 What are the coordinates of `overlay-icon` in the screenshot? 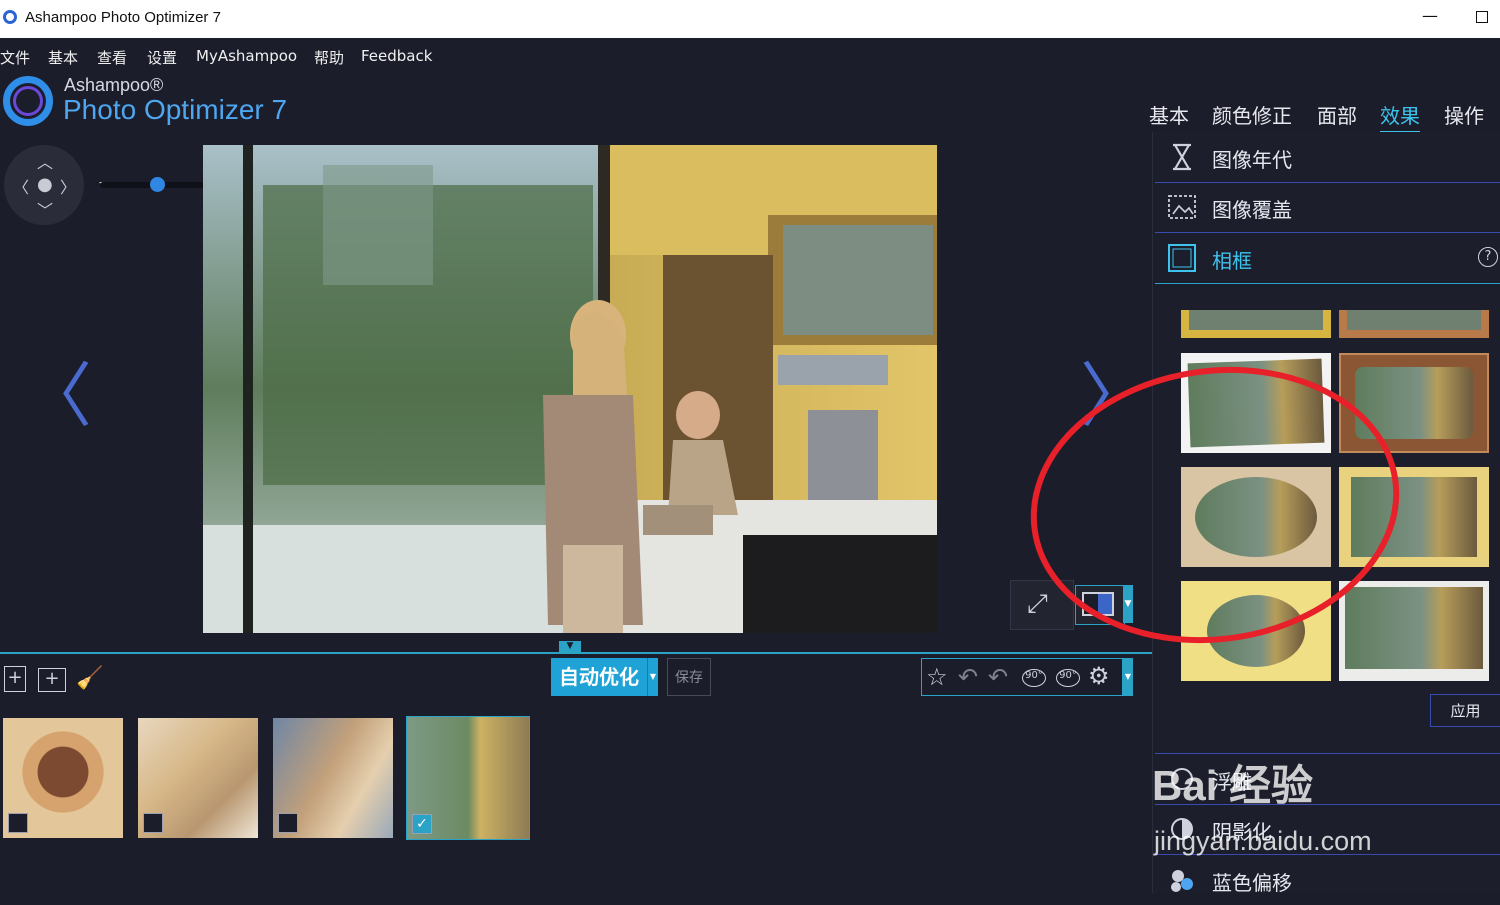 It's located at (1182, 207).